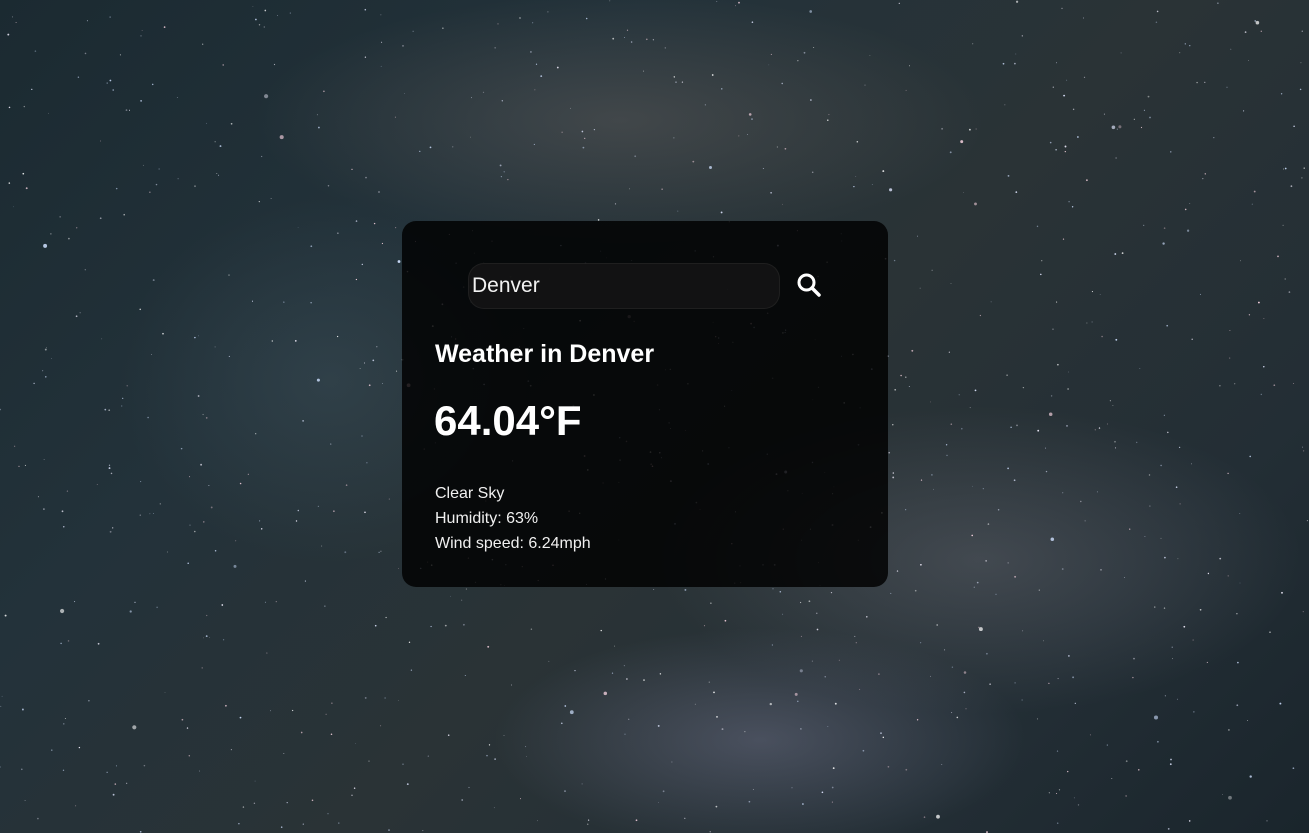 The height and width of the screenshot is (833, 1309). I want to click on temperature: 64.04°F, so click(508, 420).